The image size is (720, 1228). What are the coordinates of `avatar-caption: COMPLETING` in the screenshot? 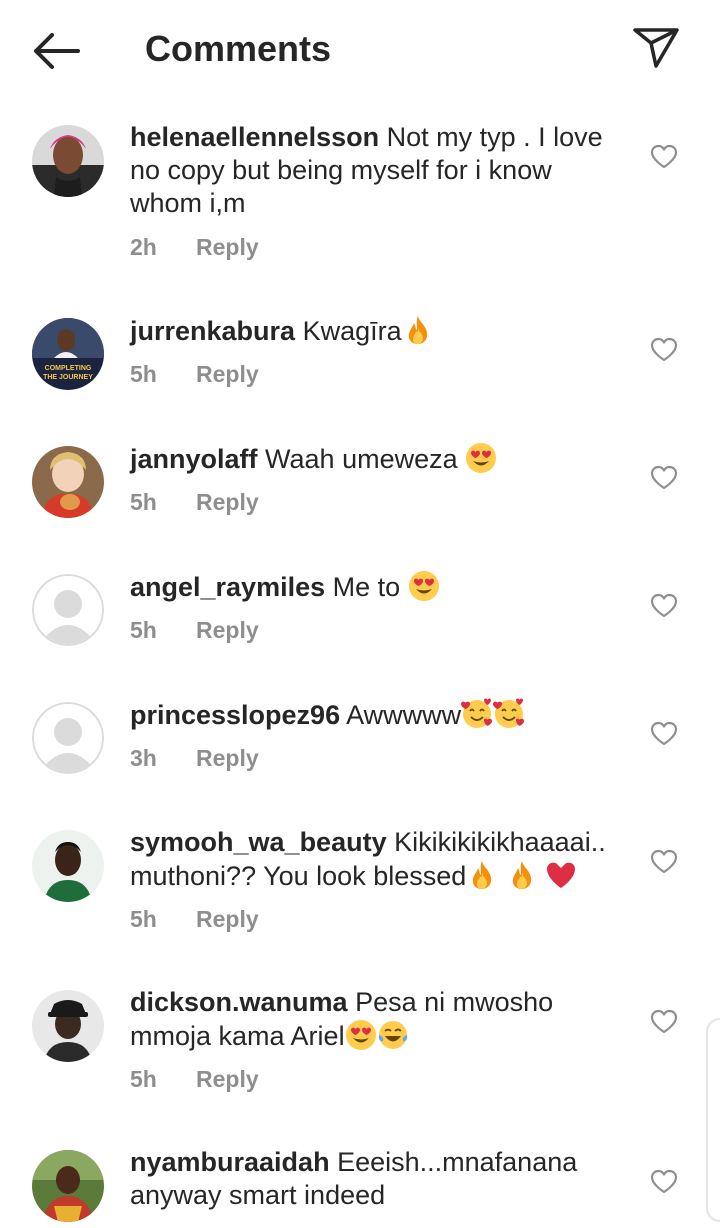 It's located at (68, 368).